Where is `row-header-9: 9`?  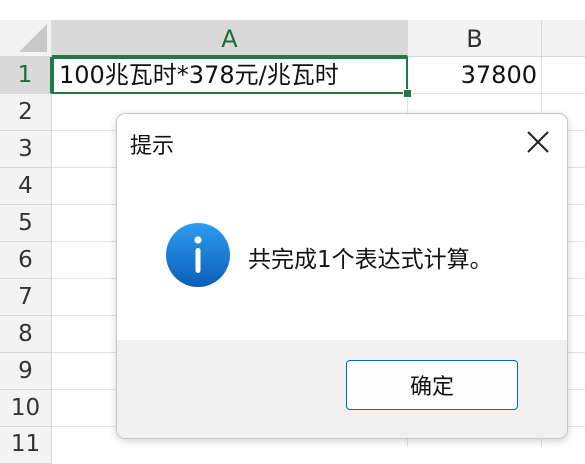
row-header-9: 9 is located at coordinates (26, 371).